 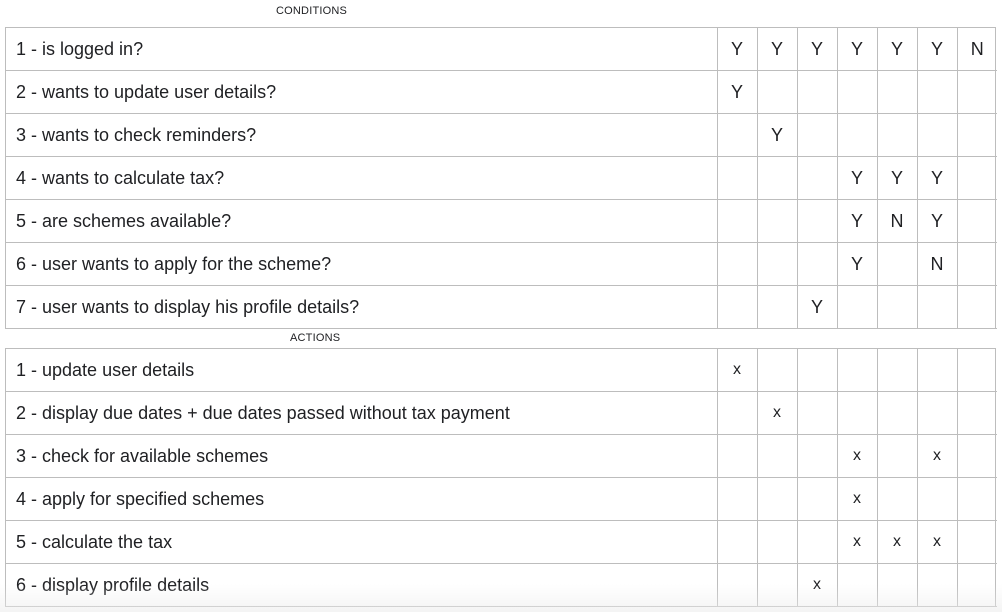 What do you see at coordinates (362, 456) in the screenshot?
I see `action-row-label: 3 - check for available schemes` at bounding box center [362, 456].